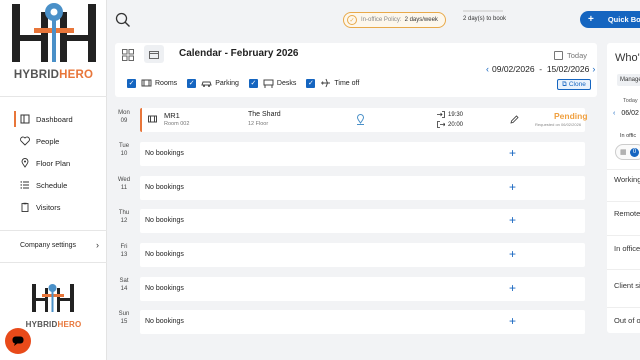 This screenshot has height=360, width=640. What do you see at coordinates (627, 320) in the screenshot?
I see `status-out-of-office: Out of o` at bounding box center [627, 320].